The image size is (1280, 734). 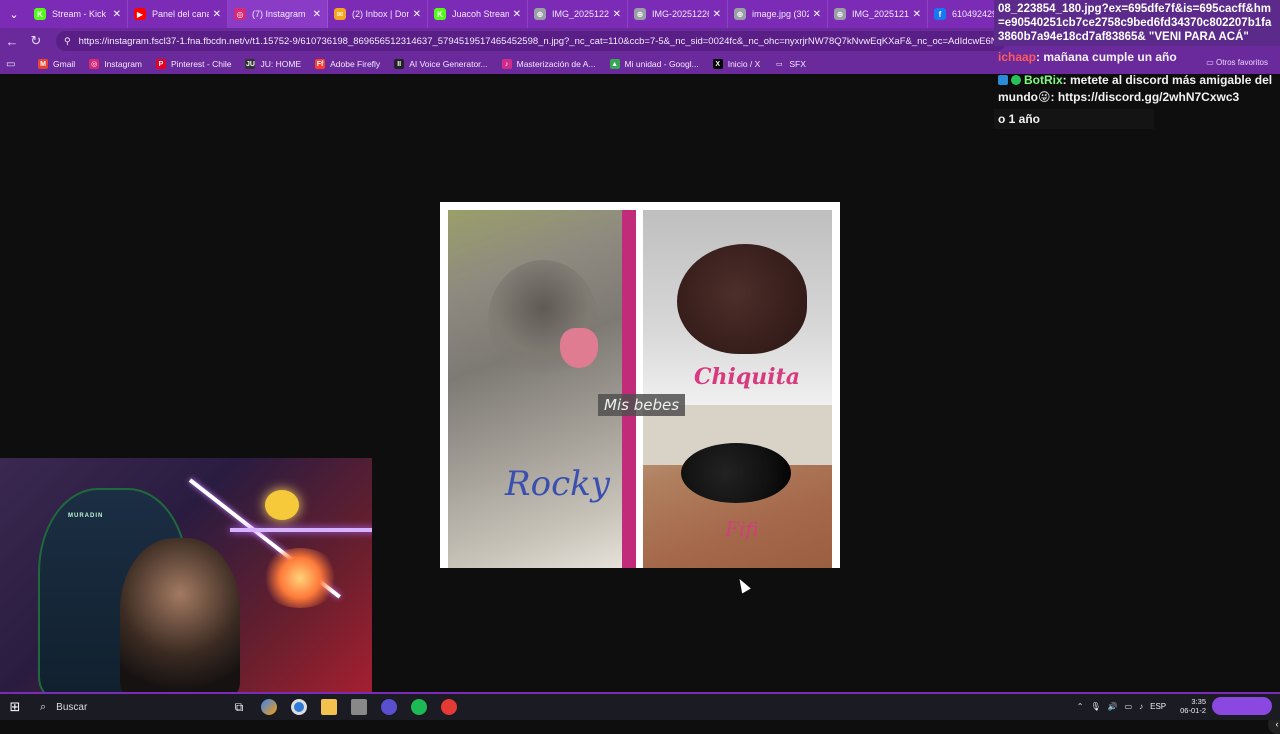 What do you see at coordinates (1171, 706) in the screenshot?
I see `system-tray: ⌃ 🎙 🔊 ▭ ♪ ESP 3:35 06-01-2` at bounding box center [1171, 706].